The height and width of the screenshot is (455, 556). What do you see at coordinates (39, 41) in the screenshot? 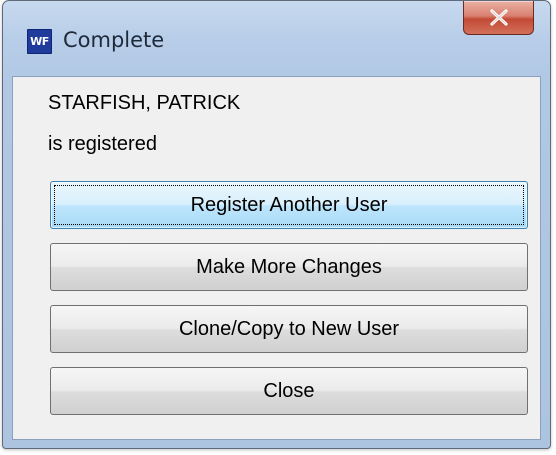
I see `wf-app-icon: WF` at bounding box center [39, 41].